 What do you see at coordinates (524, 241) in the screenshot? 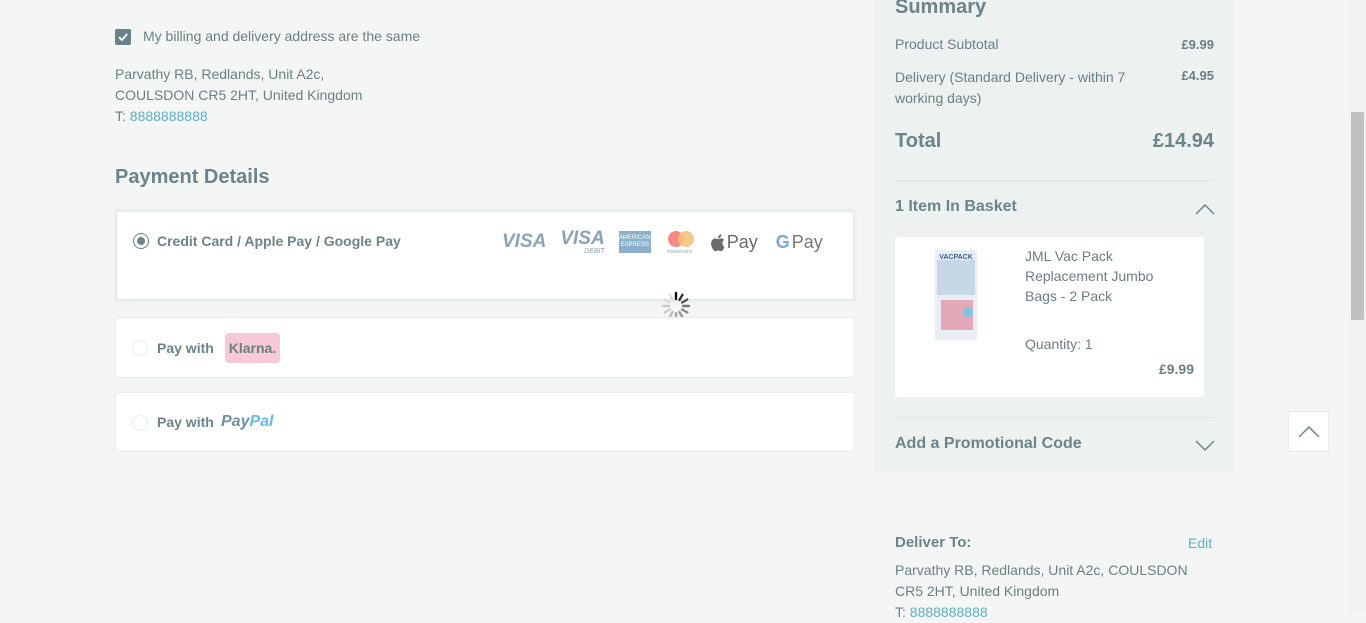
I see `visa-logo: VISA` at bounding box center [524, 241].